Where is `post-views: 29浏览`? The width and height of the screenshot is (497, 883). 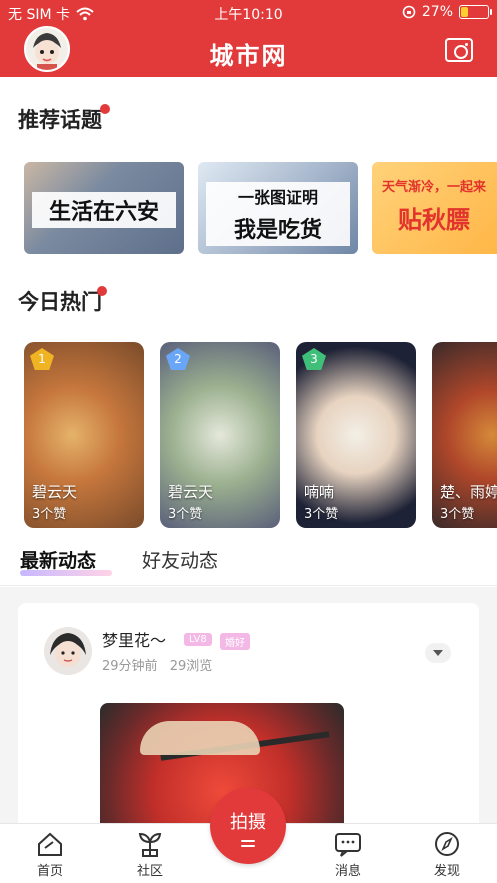 post-views: 29浏览 is located at coordinates (191, 666).